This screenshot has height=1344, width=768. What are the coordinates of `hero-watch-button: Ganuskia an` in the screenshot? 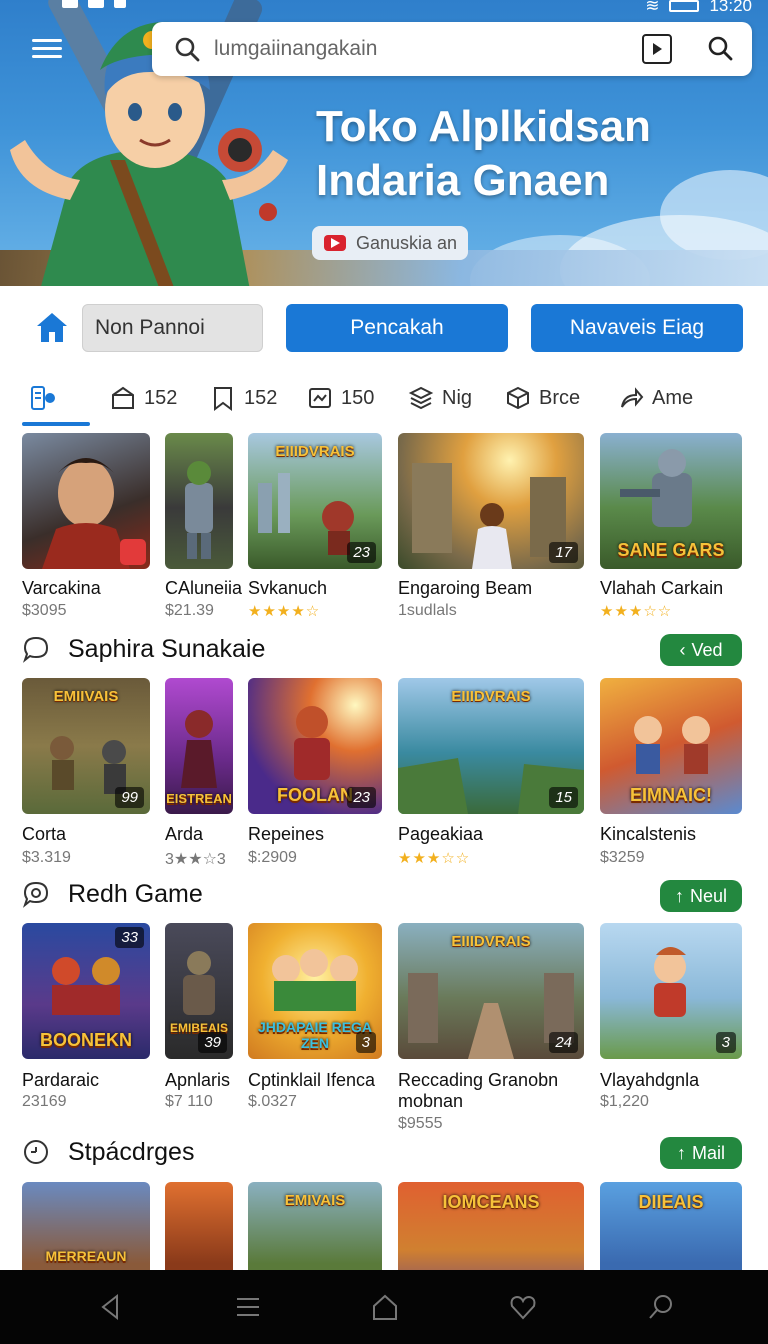 It's located at (390, 243).